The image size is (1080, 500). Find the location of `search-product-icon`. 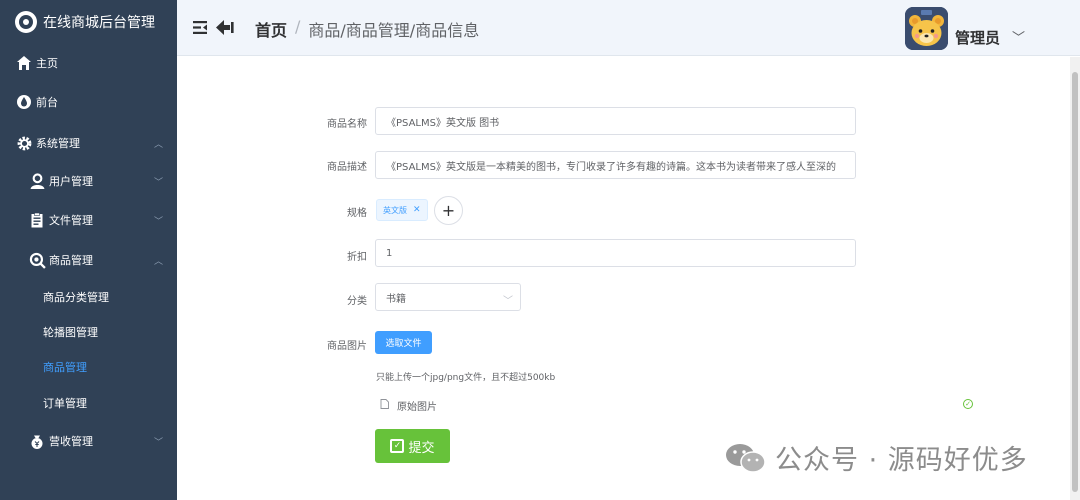

search-product-icon is located at coordinates (37, 260).